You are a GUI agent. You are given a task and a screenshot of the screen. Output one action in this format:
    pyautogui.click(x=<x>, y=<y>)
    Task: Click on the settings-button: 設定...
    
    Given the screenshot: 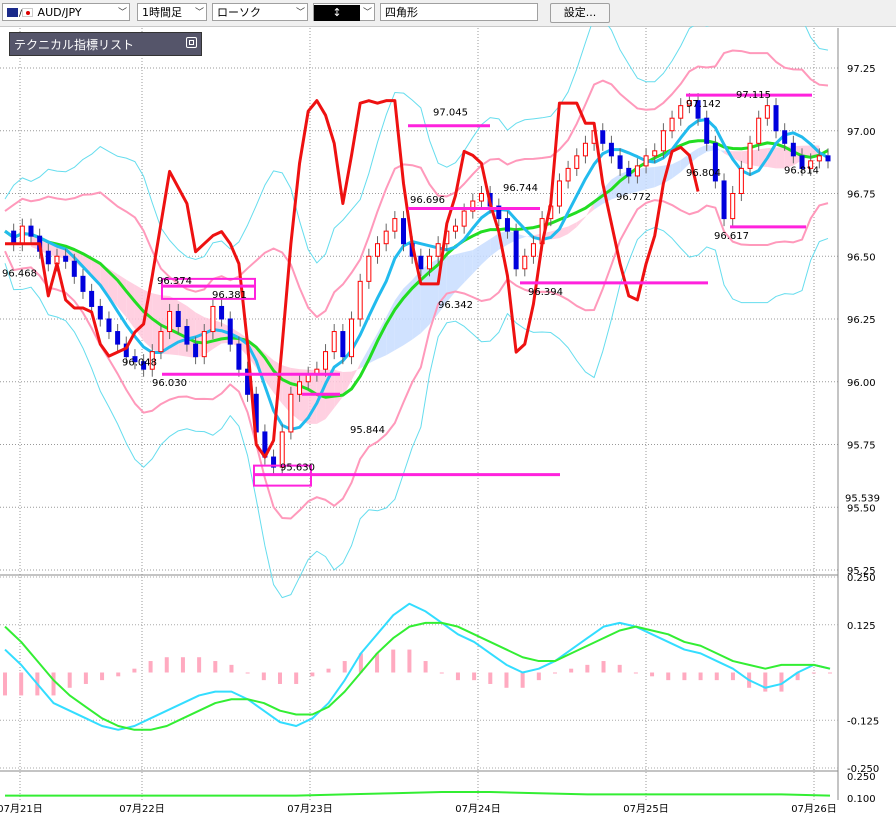 What is the action you would take?
    pyautogui.click(x=580, y=13)
    